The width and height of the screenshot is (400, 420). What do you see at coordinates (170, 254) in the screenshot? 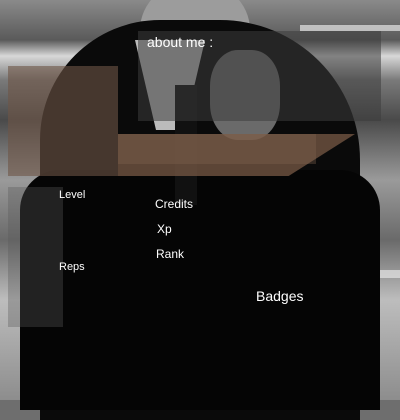
I see `rank-label: Rank` at bounding box center [170, 254].